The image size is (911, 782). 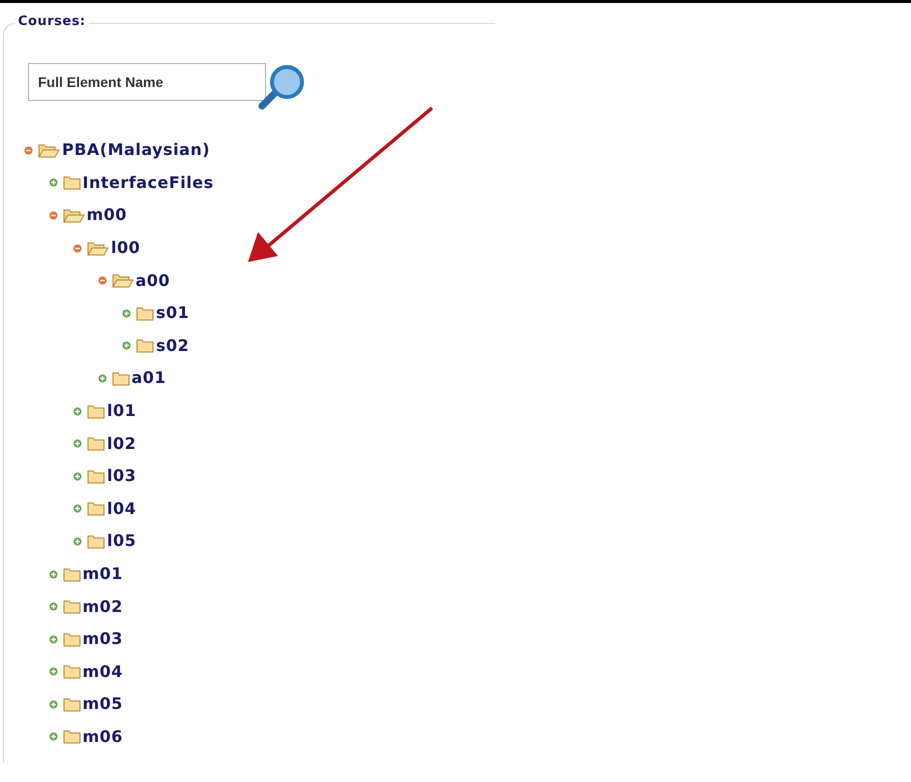 I want to click on tree-node-label: m01, so click(x=102, y=574).